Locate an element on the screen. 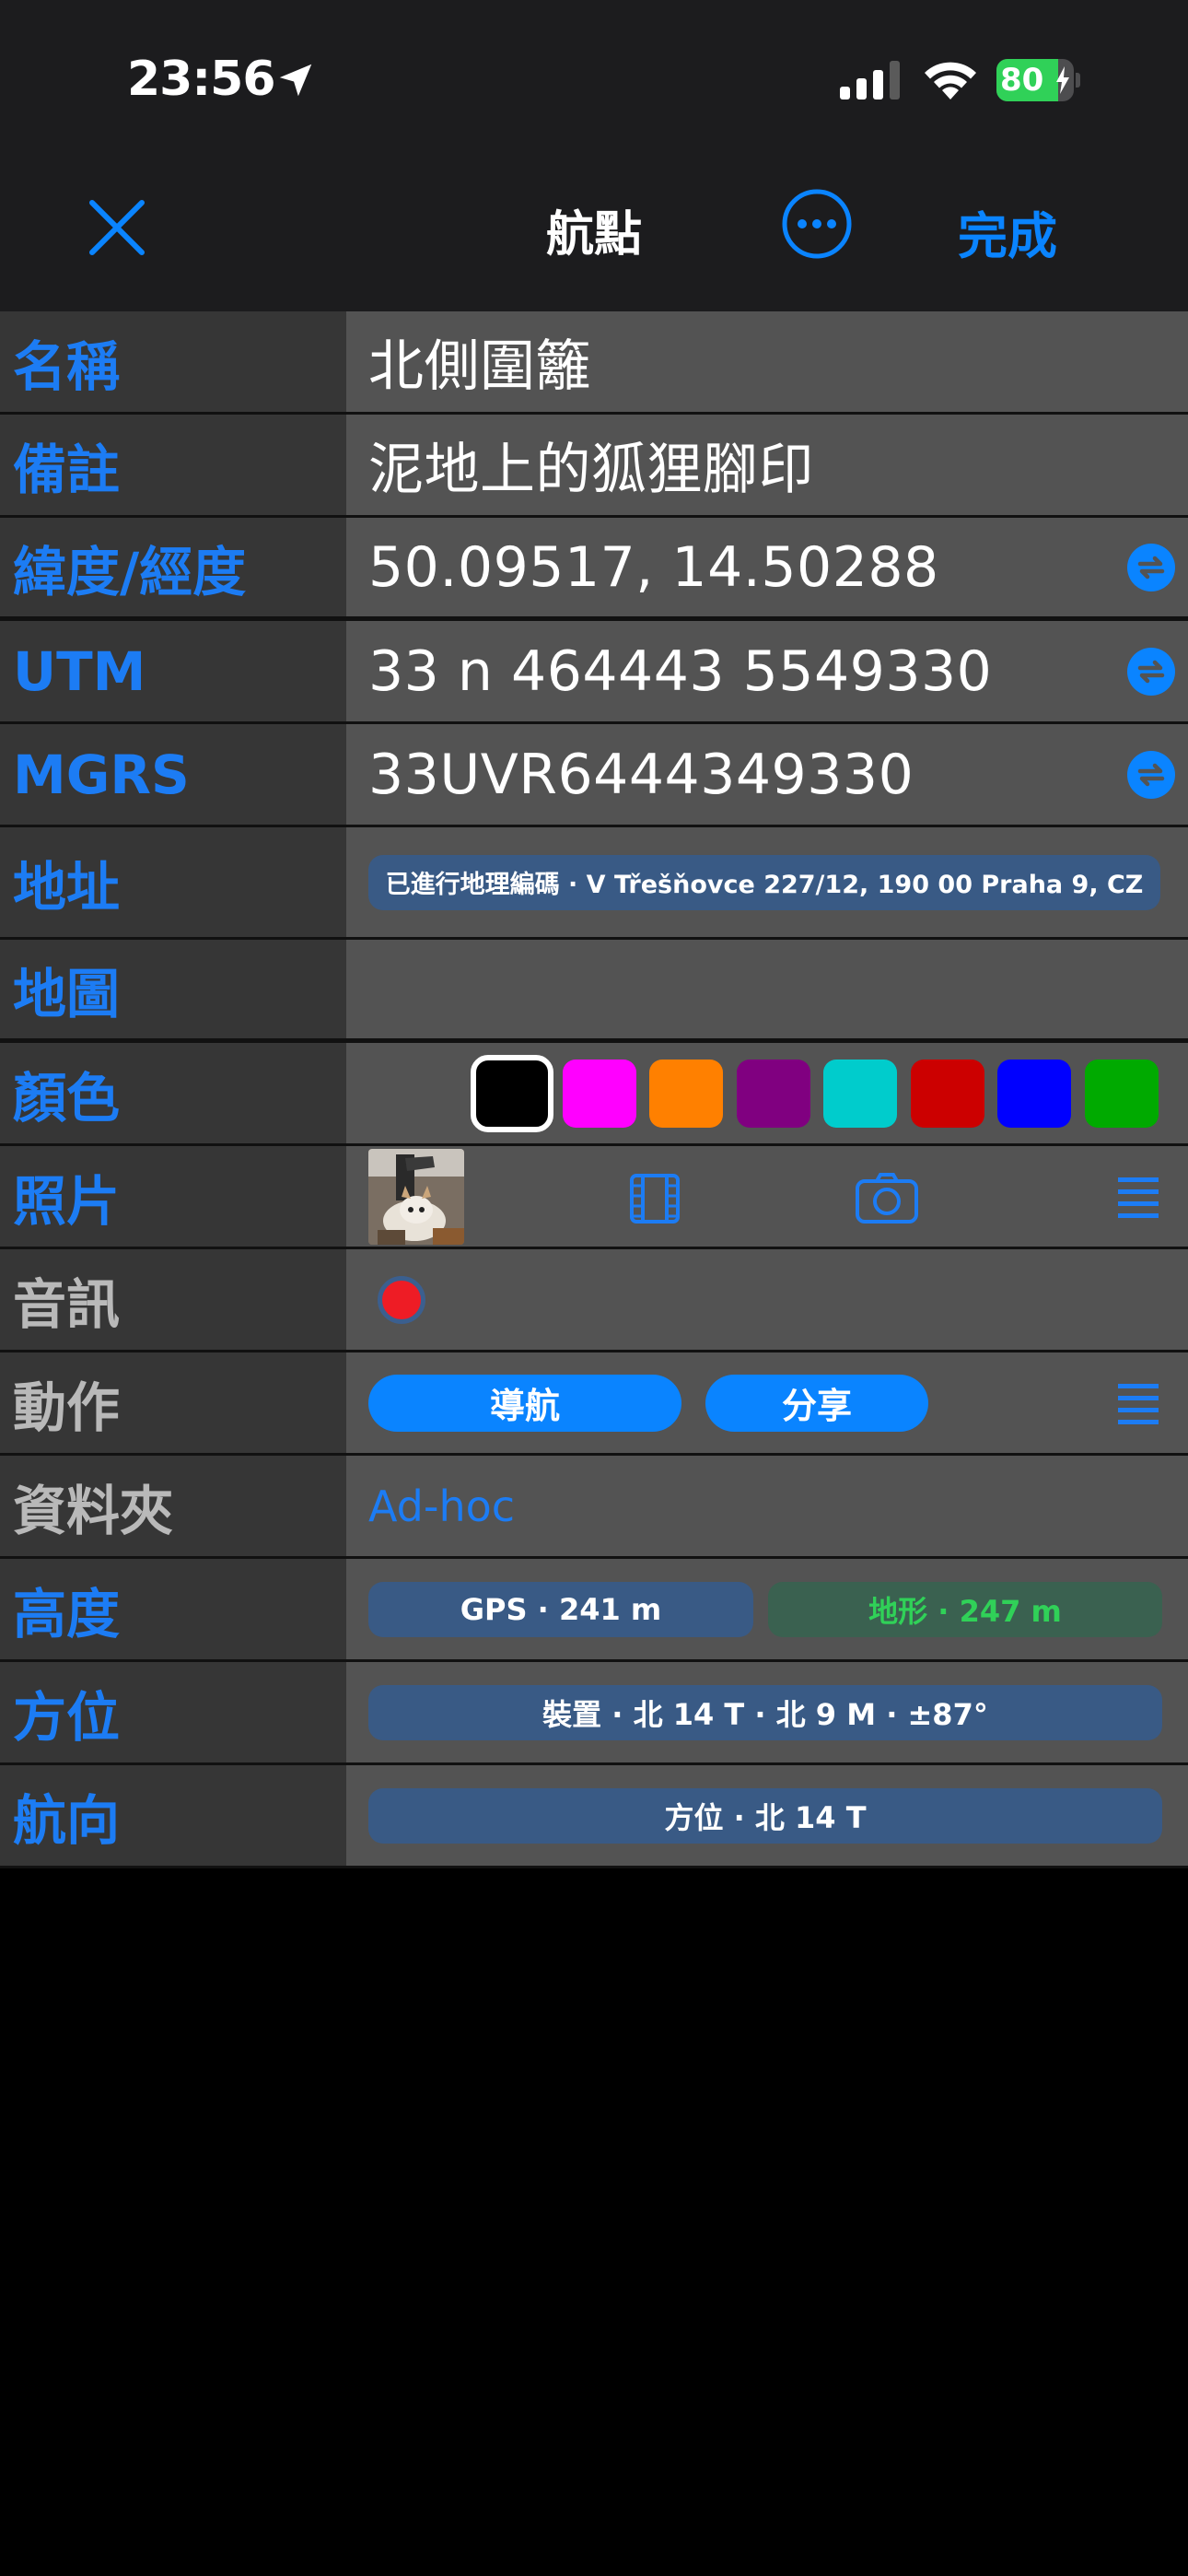 The width and height of the screenshot is (1188, 2576). audio-field is located at coordinates (767, 1299).